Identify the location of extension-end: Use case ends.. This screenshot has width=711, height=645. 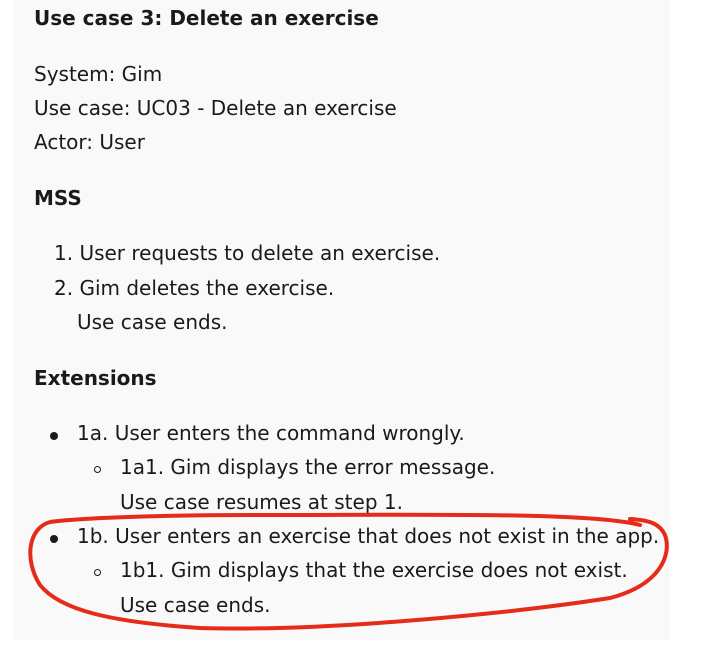
(195, 605).